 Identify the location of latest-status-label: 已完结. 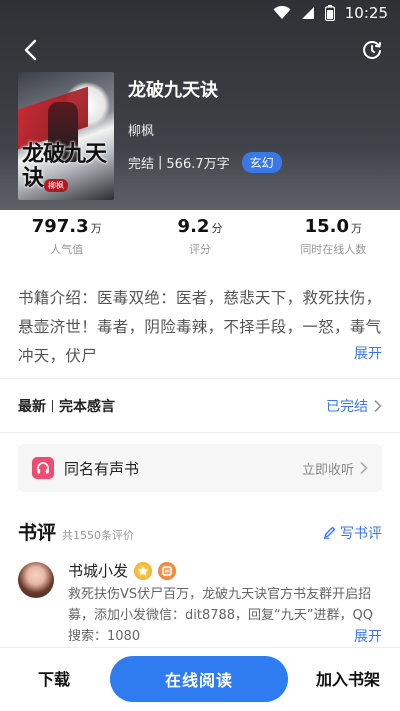
(347, 407).